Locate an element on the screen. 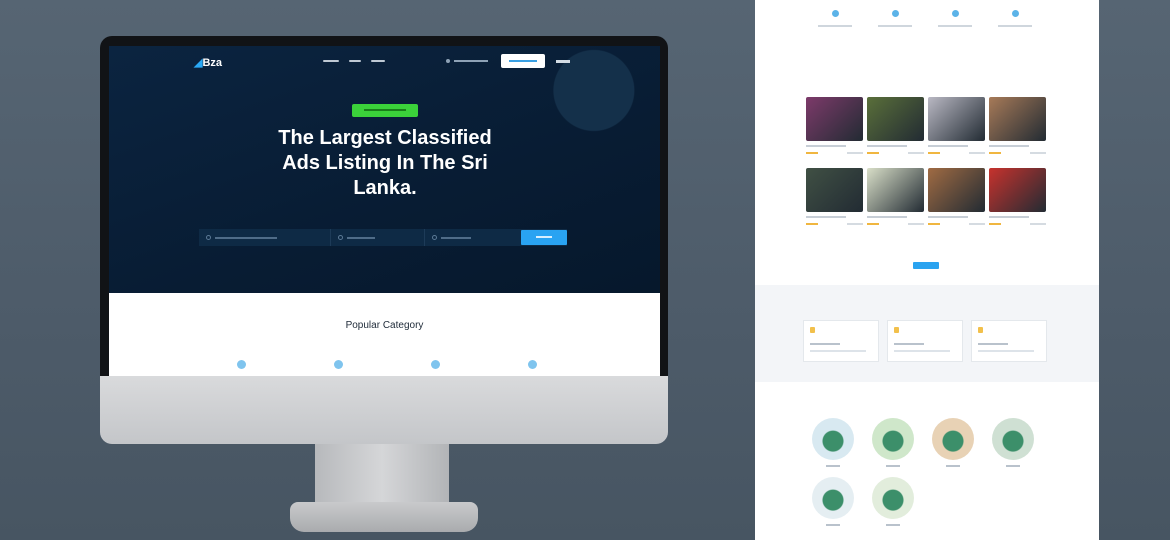 This screenshot has width=1170, height=540. location-select is located at coordinates (471, 237).